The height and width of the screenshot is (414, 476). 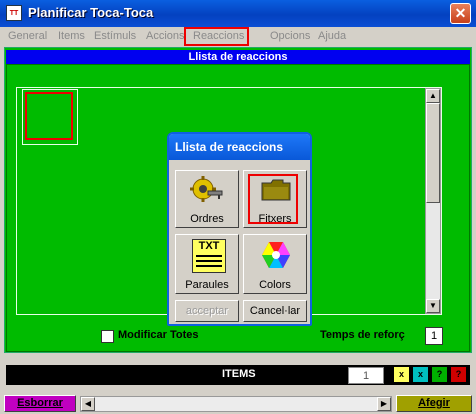 I want to click on temps-reforc-label: Temps de reforç, so click(x=362, y=335).